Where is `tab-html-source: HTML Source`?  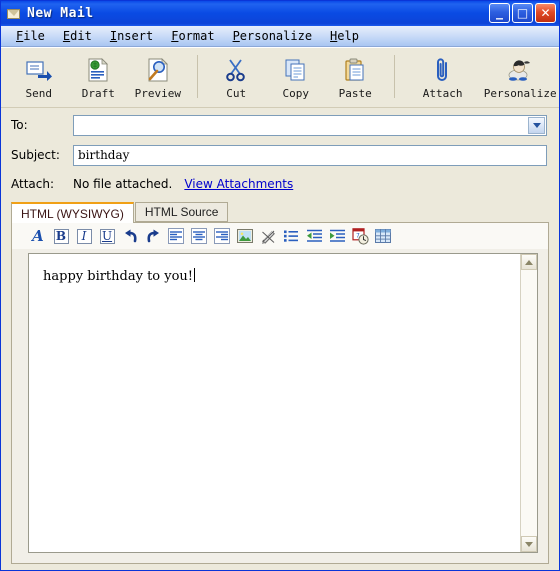
tab-html-source: HTML Source is located at coordinates (181, 212).